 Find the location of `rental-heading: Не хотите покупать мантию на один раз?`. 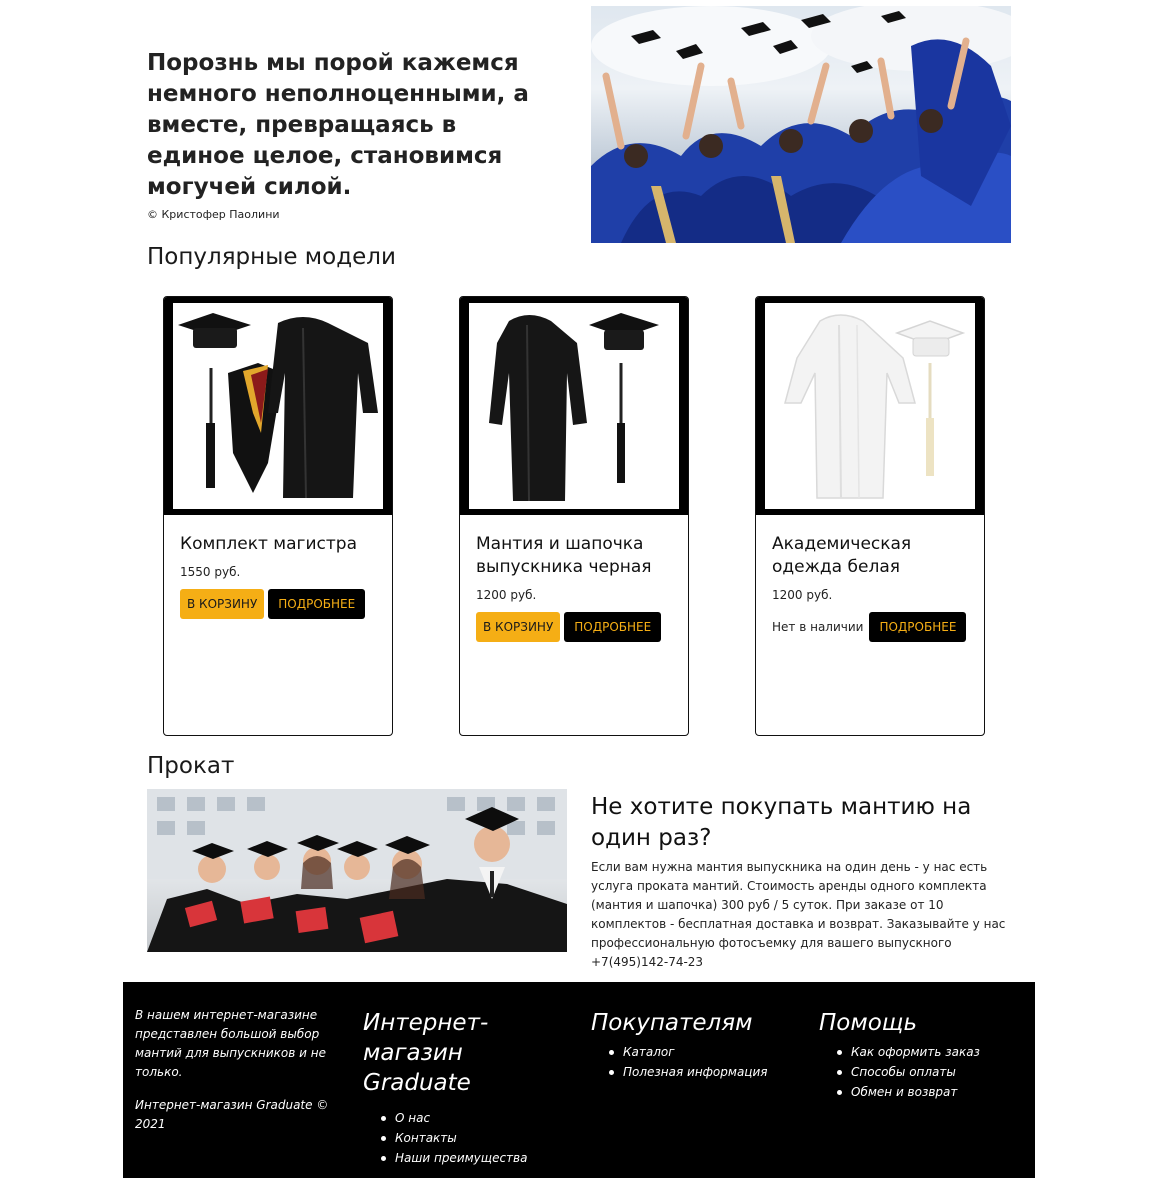

rental-heading: Не хотите покупать мантию на один раз? is located at coordinates (781, 822).